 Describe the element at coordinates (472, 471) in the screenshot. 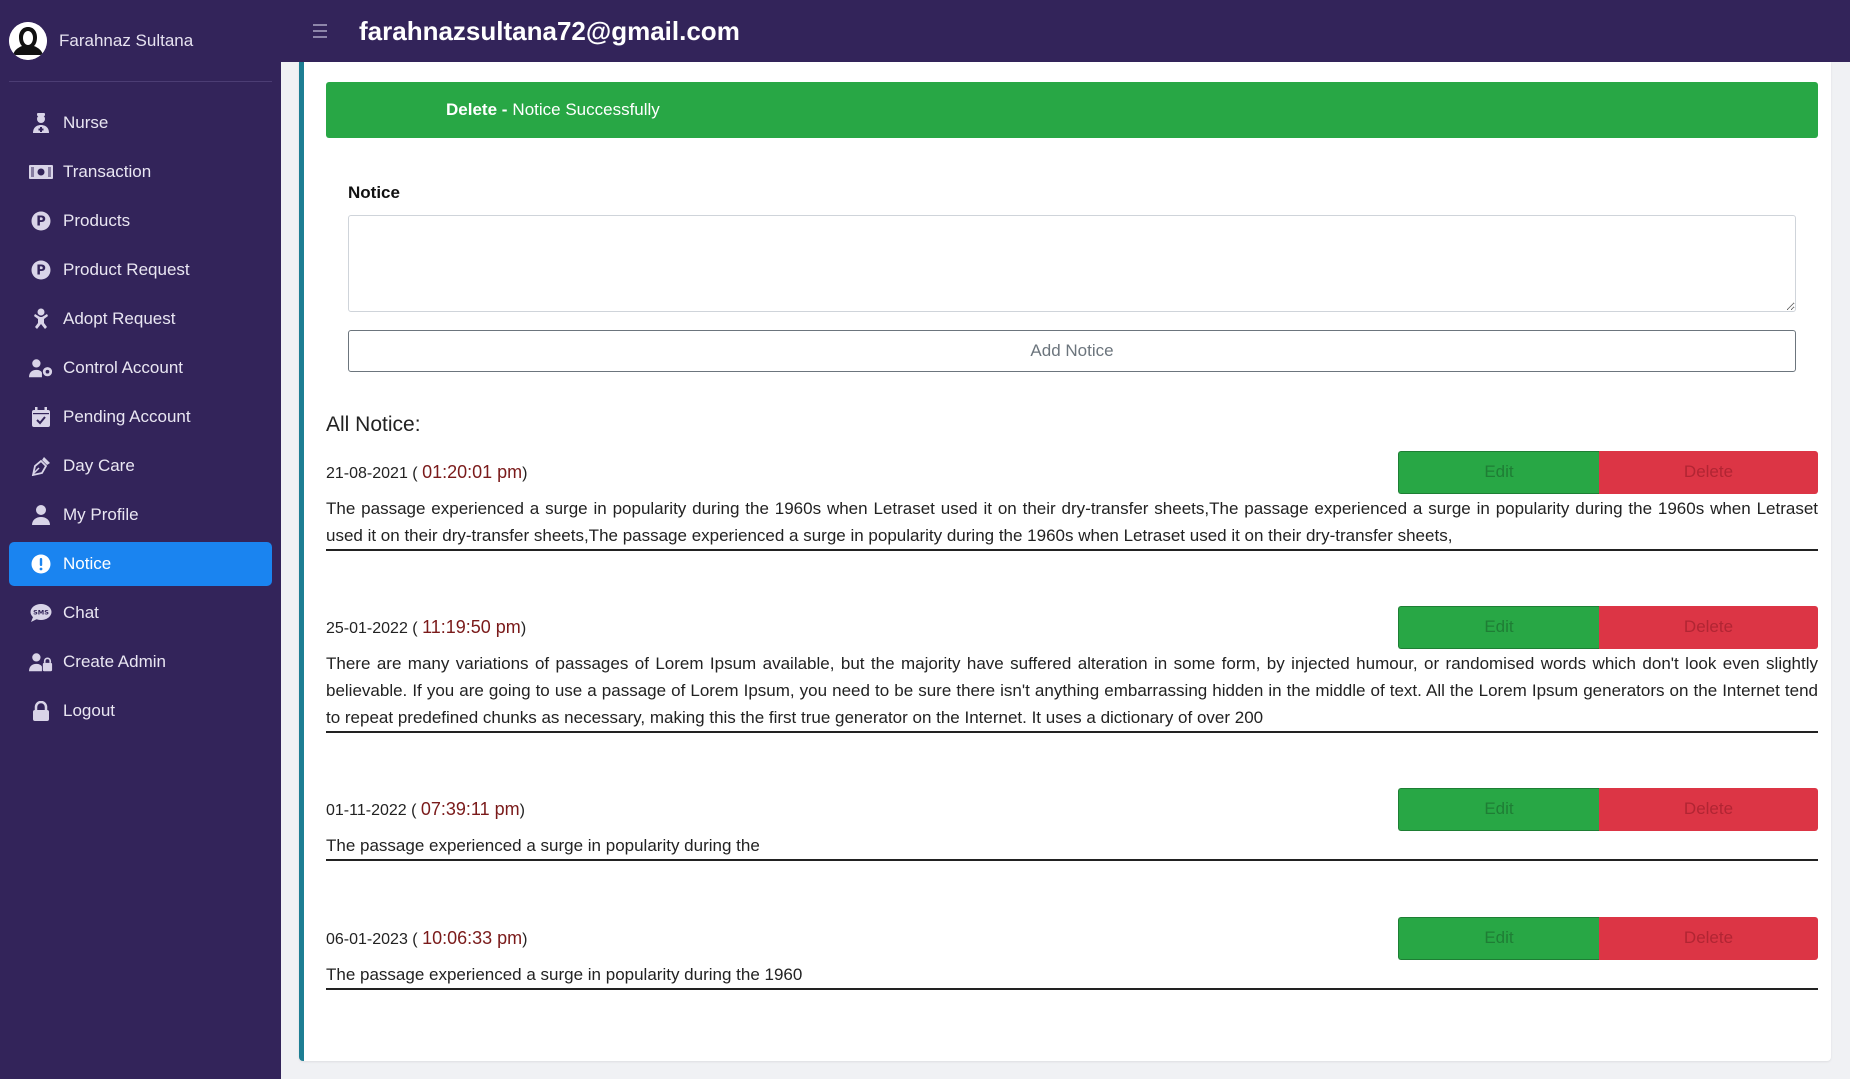

I see `notice-time: 01:20:01 pm` at that location.